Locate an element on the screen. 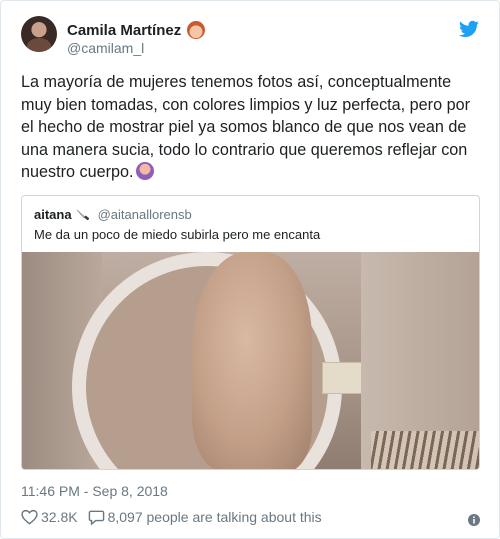 The width and height of the screenshot is (500, 539). woman-emoji-icon is located at coordinates (196, 30).